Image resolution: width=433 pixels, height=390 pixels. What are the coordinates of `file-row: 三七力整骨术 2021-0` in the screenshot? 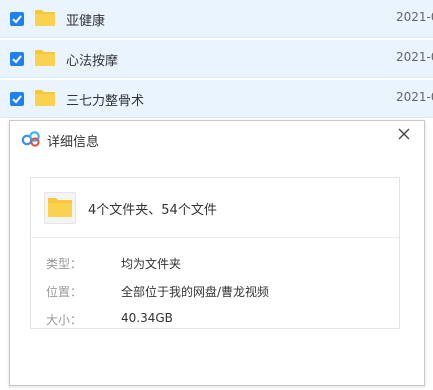 It's located at (216, 99).